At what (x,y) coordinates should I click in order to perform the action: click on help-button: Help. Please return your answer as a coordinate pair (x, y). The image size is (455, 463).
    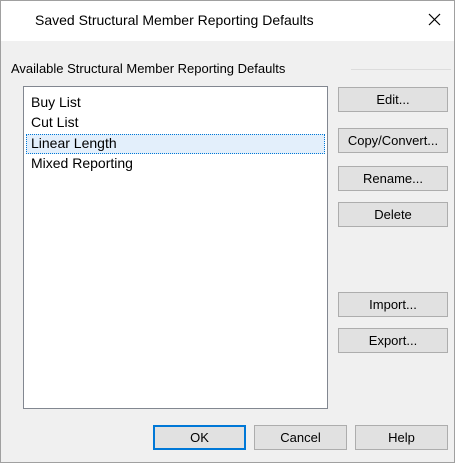
    Looking at the image, I should click on (401, 437).